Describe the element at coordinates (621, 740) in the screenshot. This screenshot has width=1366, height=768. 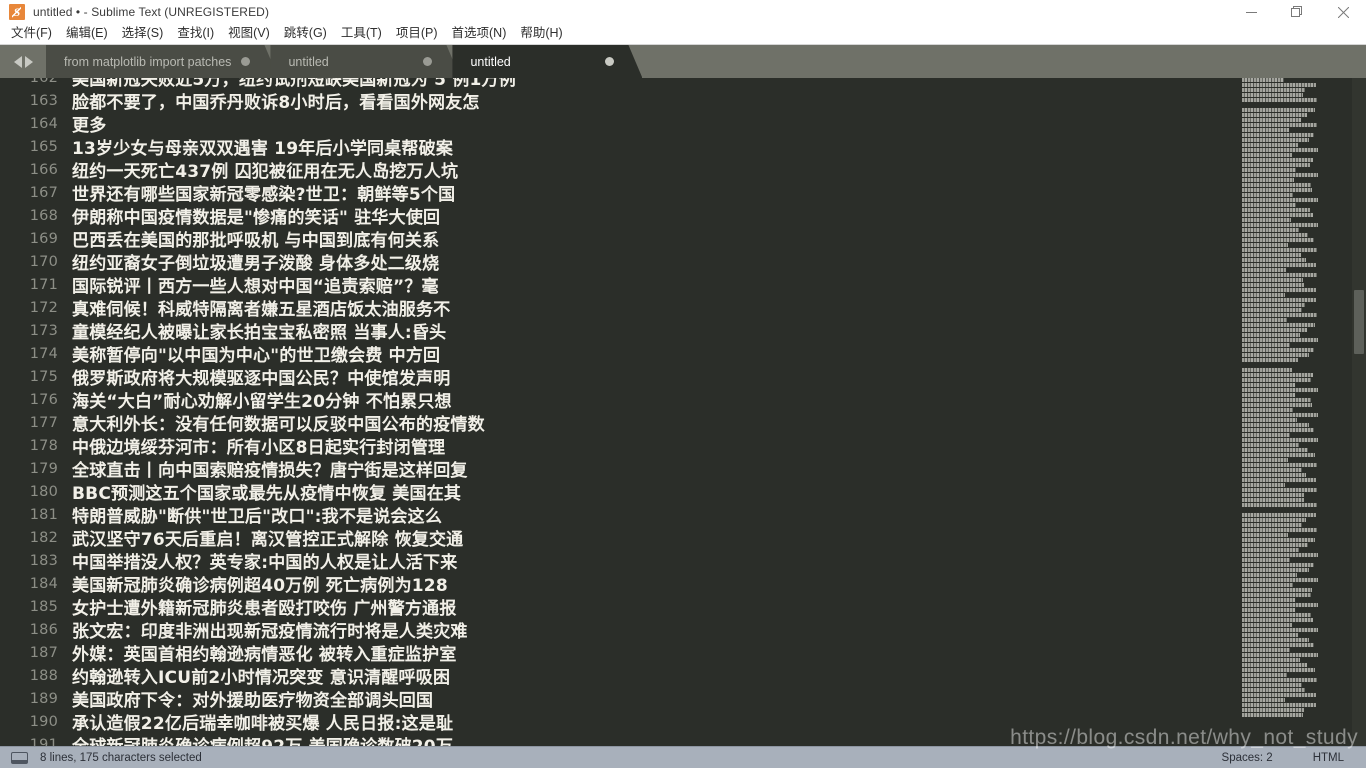
I see `code-line: 191 全球新冠肺炎确诊病例超92万 美国确诊数破20万` at that location.